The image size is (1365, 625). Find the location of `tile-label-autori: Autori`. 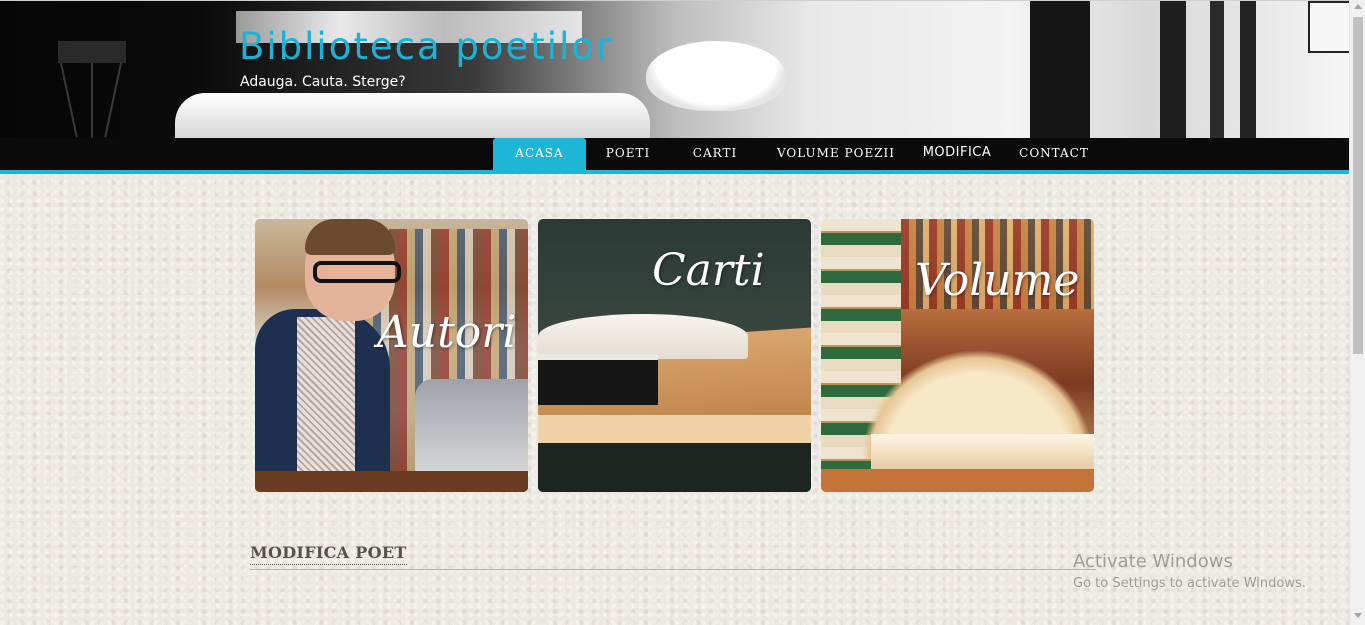

tile-label-autori: Autori is located at coordinates (447, 332).